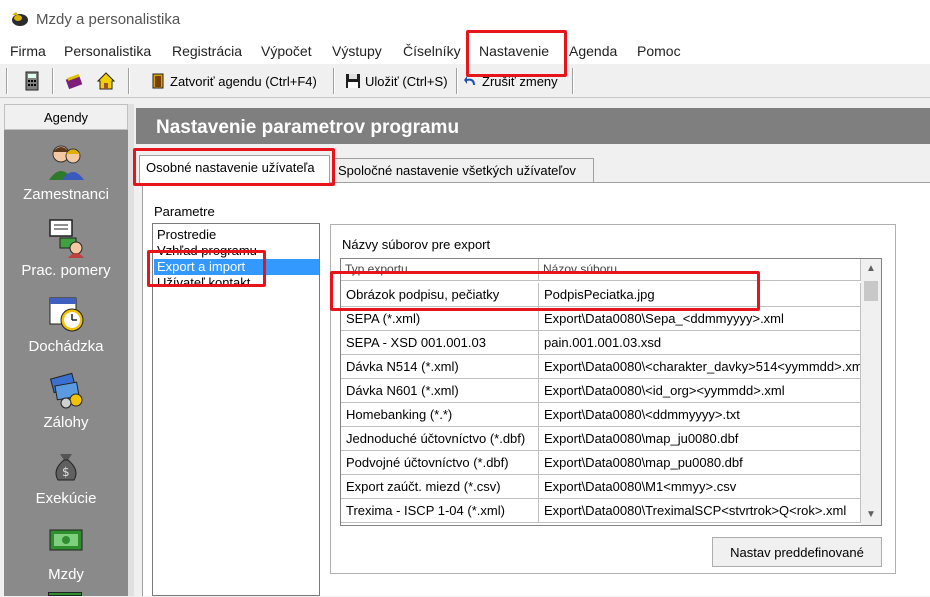 The width and height of the screenshot is (930, 597). What do you see at coordinates (107, 51) in the screenshot?
I see `menu-personalistika: Personalistika` at bounding box center [107, 51].